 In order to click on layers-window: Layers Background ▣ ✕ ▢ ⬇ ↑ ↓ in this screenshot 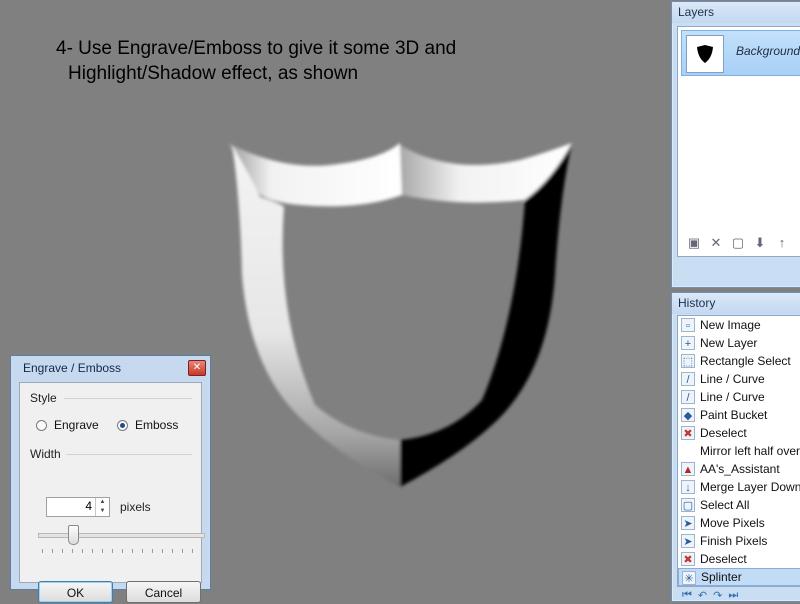, I will do `click(735, 144)`.